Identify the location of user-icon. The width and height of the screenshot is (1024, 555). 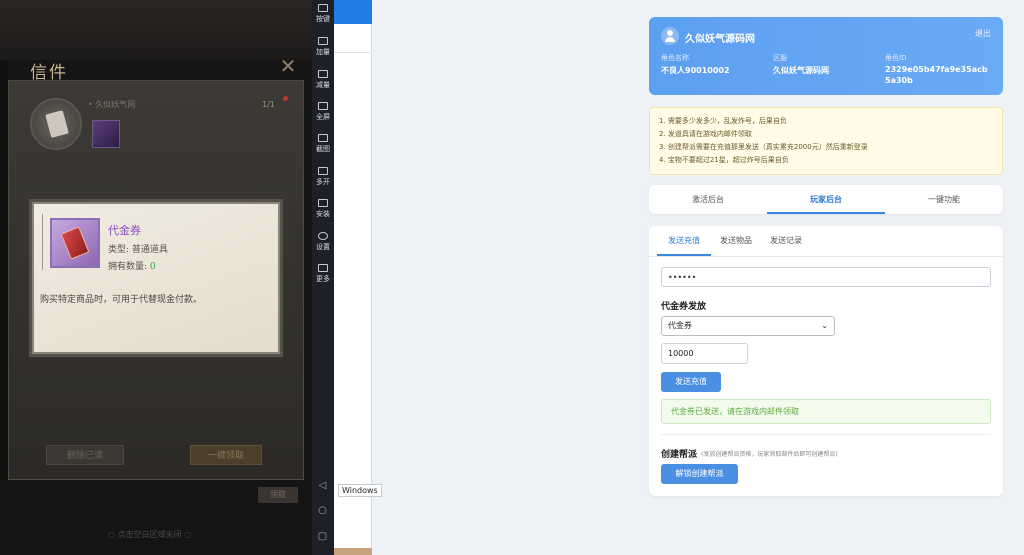
(670, 36).